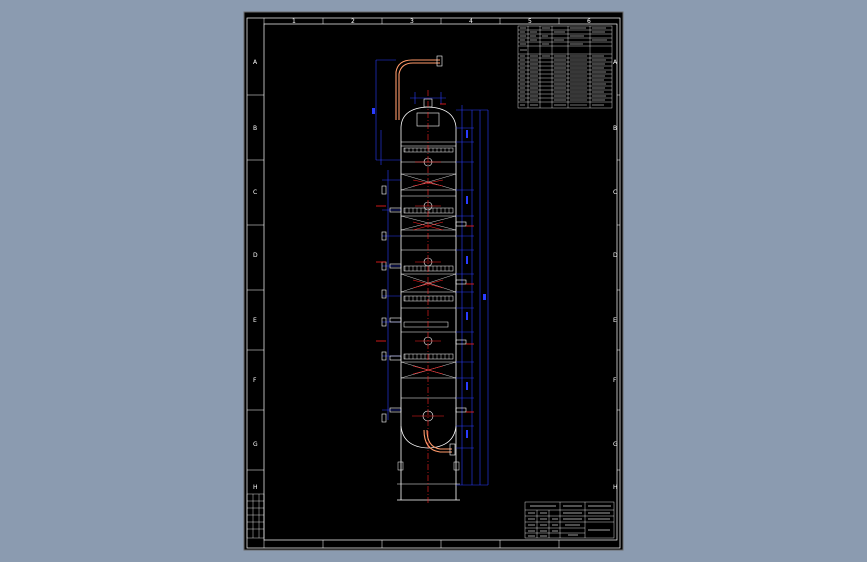 Image resolution: width=867 pixels, height=562 pixels. I want to click on side-zone-label-right: E, so click(615, 320).